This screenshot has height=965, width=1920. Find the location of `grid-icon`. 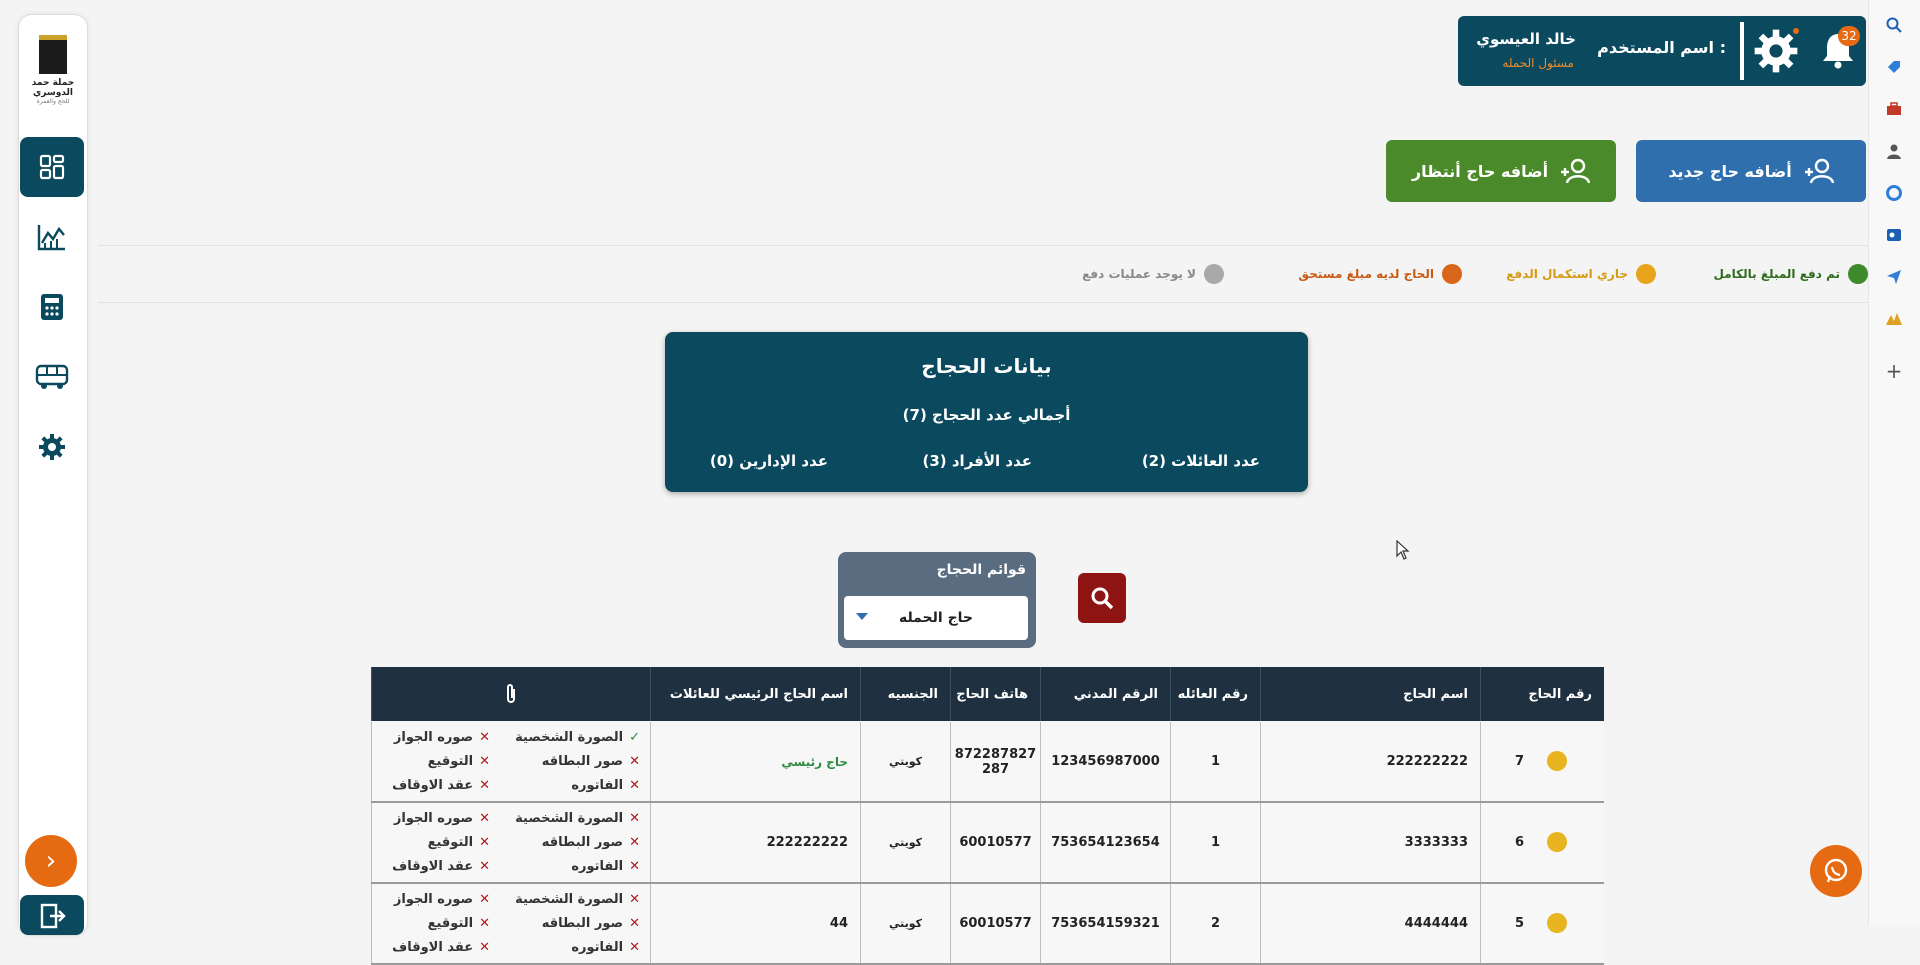

grid-icon is located at coordinates (52, 167).